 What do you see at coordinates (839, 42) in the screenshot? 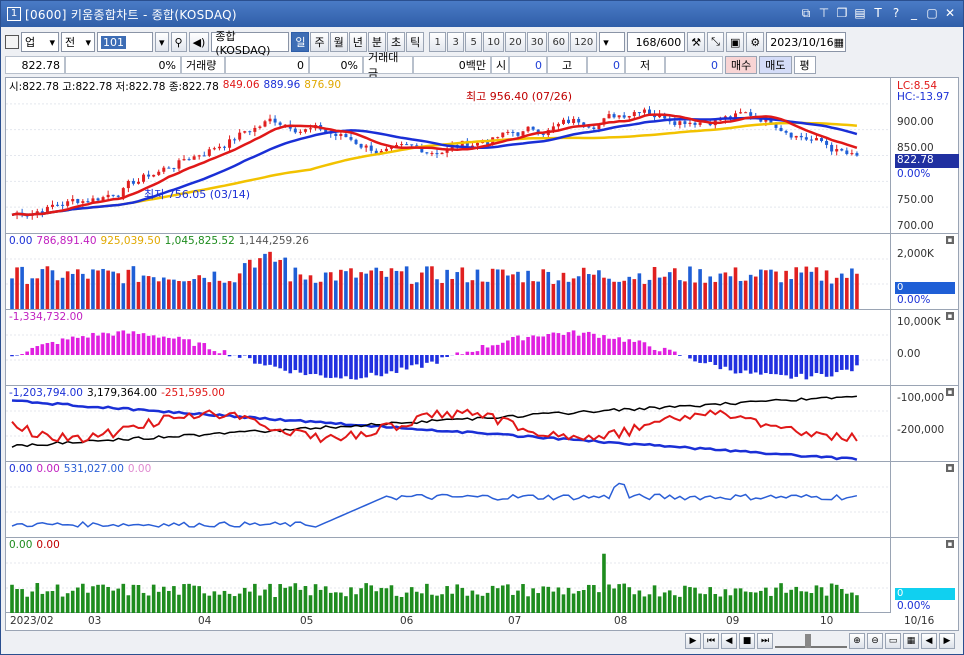
I see `calendar-icon: ▦` at bounding box center [839, 42].